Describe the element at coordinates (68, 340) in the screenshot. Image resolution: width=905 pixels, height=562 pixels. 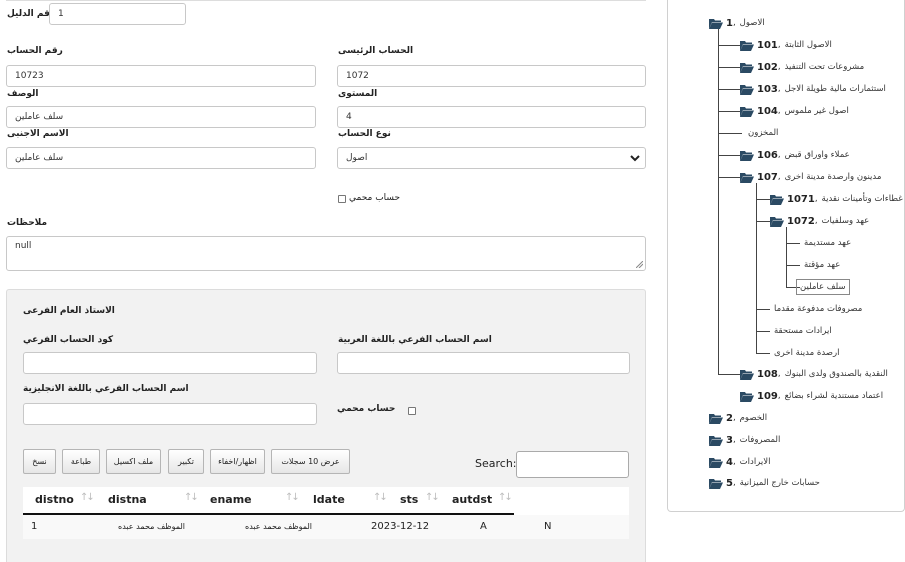
I see `sub-code-label: كود الحساب الفرعي` at that location.